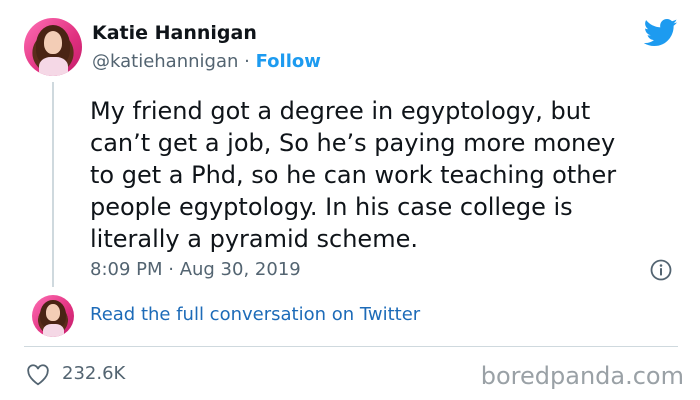 The height and width of the screenshot is (400, 700). Describe the element at coordinates (53, 184) in the screenshot. I see `thread-line` at that location.